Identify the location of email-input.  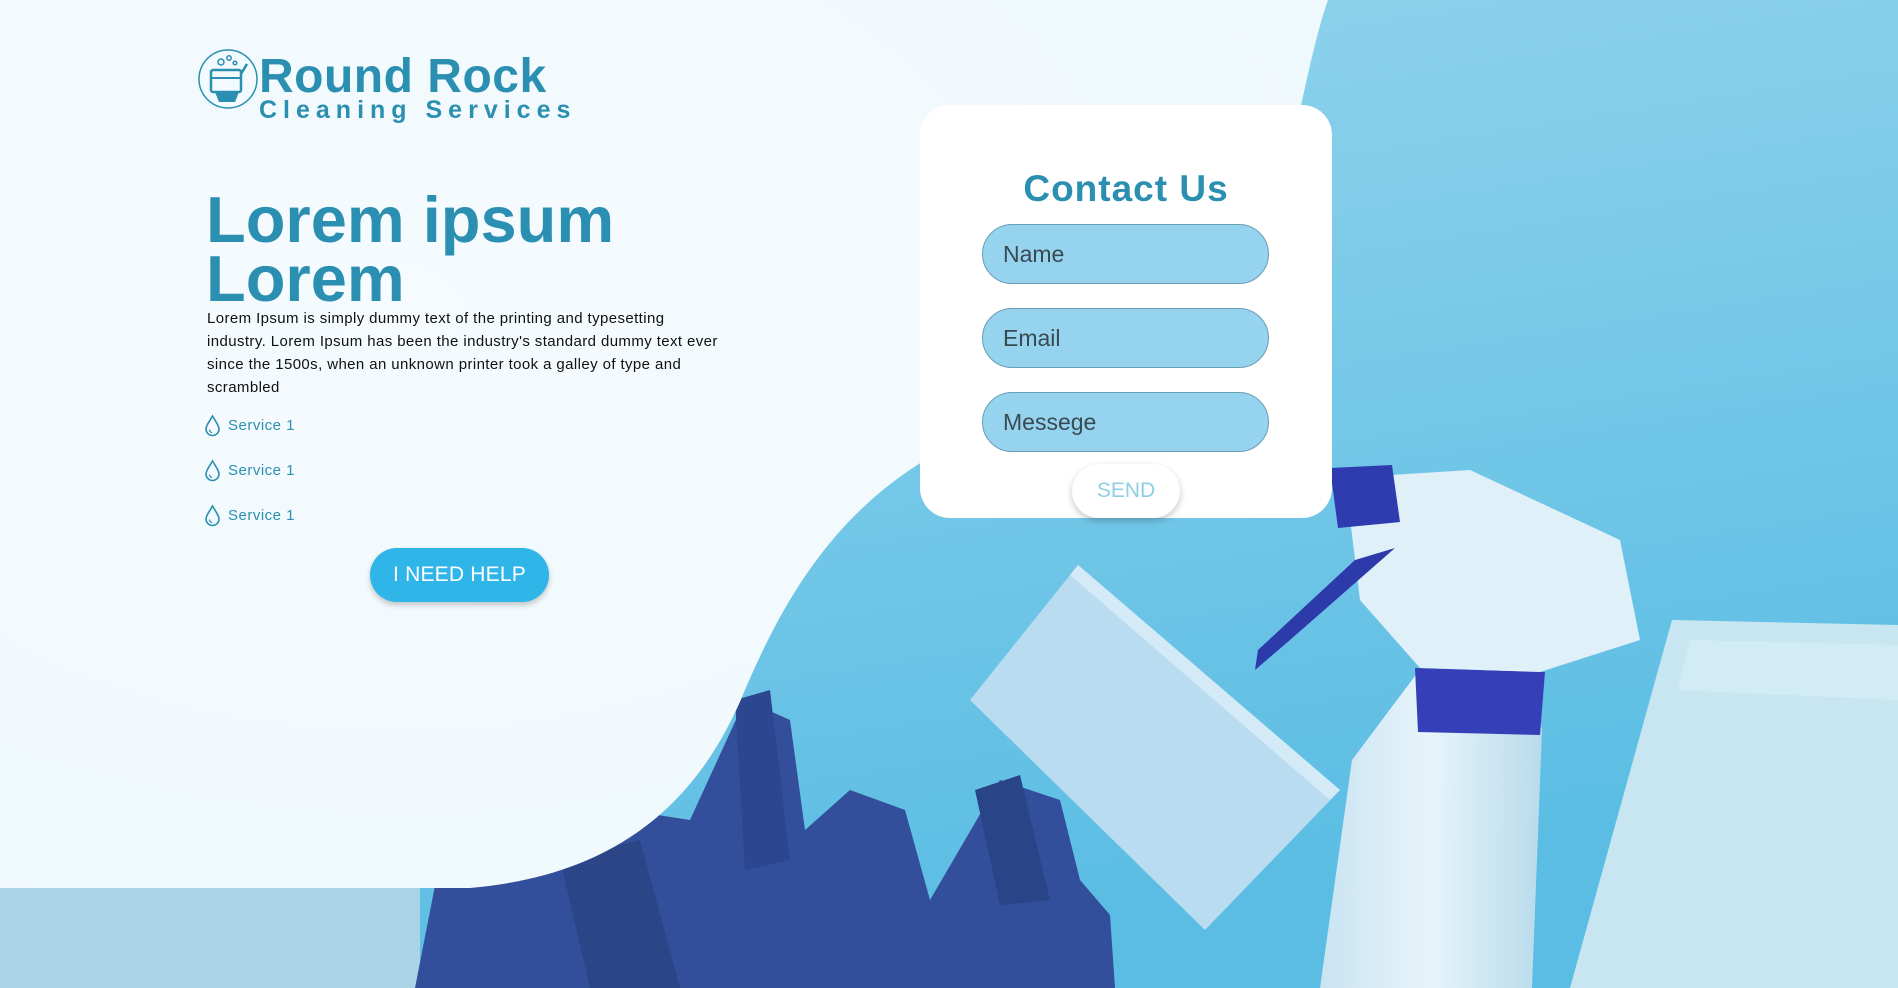
(1125, 338).